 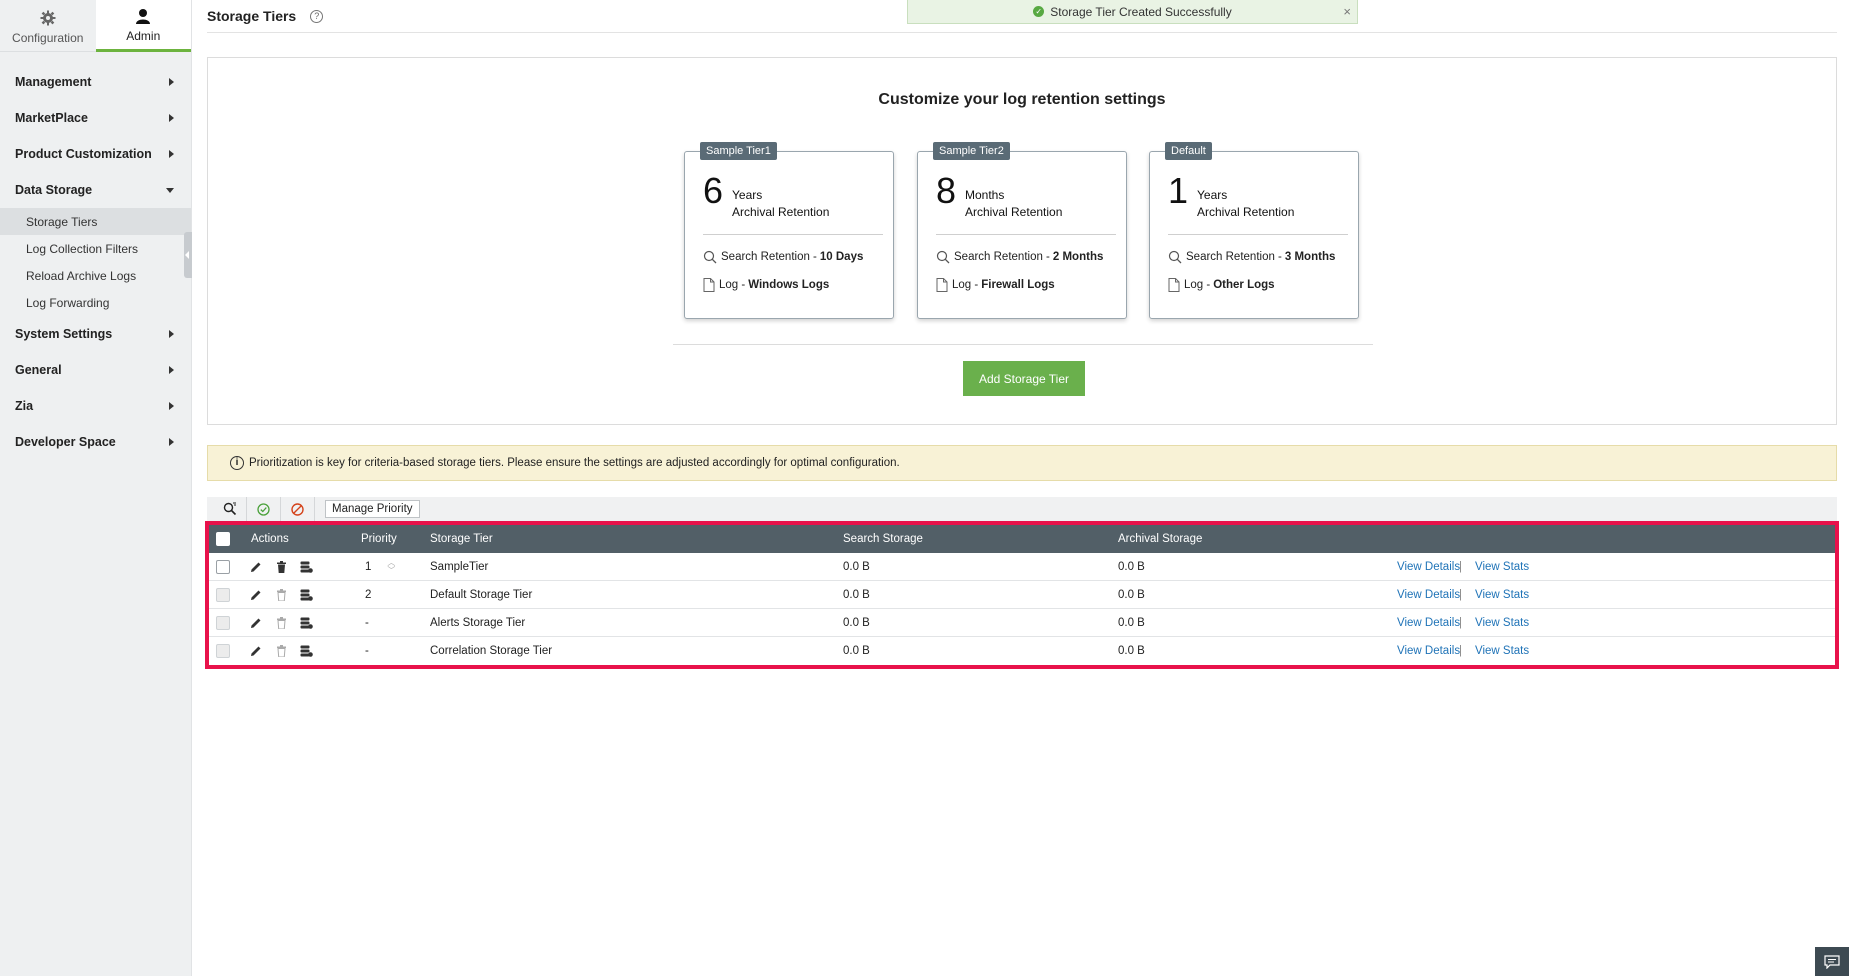 I want to click on log-row: Log - Windows Logs, so click(x=766, y=285).